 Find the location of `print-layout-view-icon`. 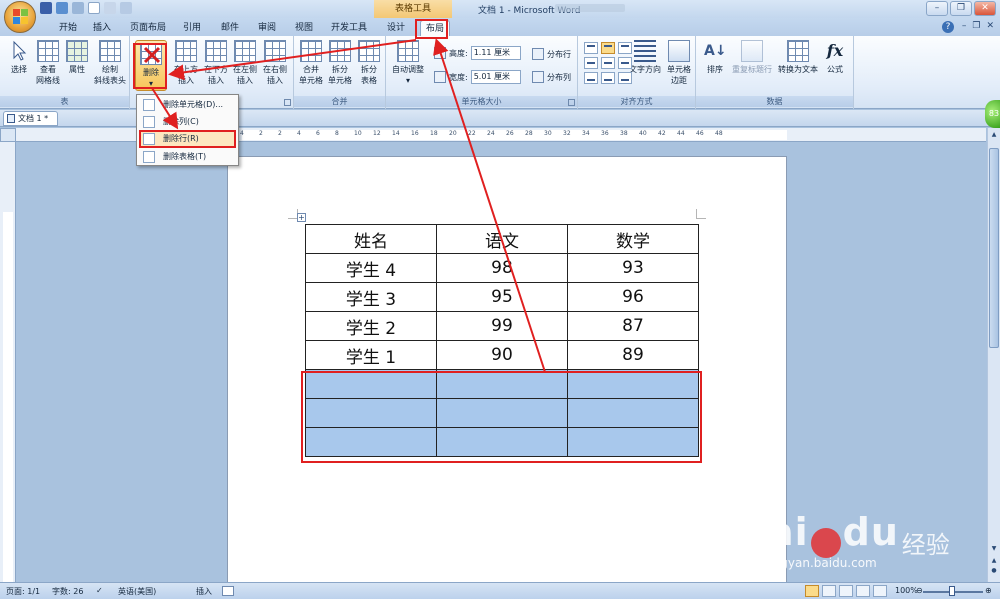

print-layout-view-icon is located at coordinates (812, 591).